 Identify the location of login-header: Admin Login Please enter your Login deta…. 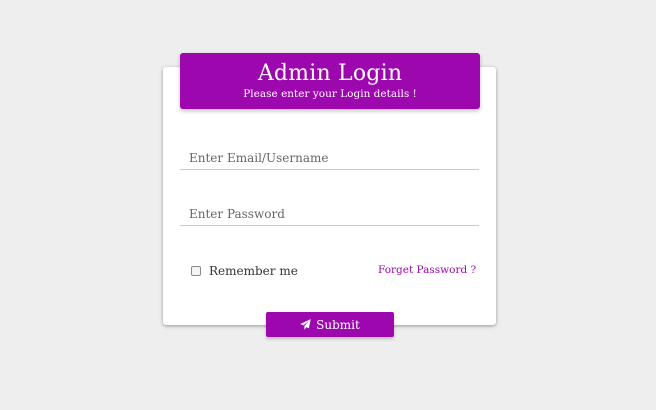
(330, 81).